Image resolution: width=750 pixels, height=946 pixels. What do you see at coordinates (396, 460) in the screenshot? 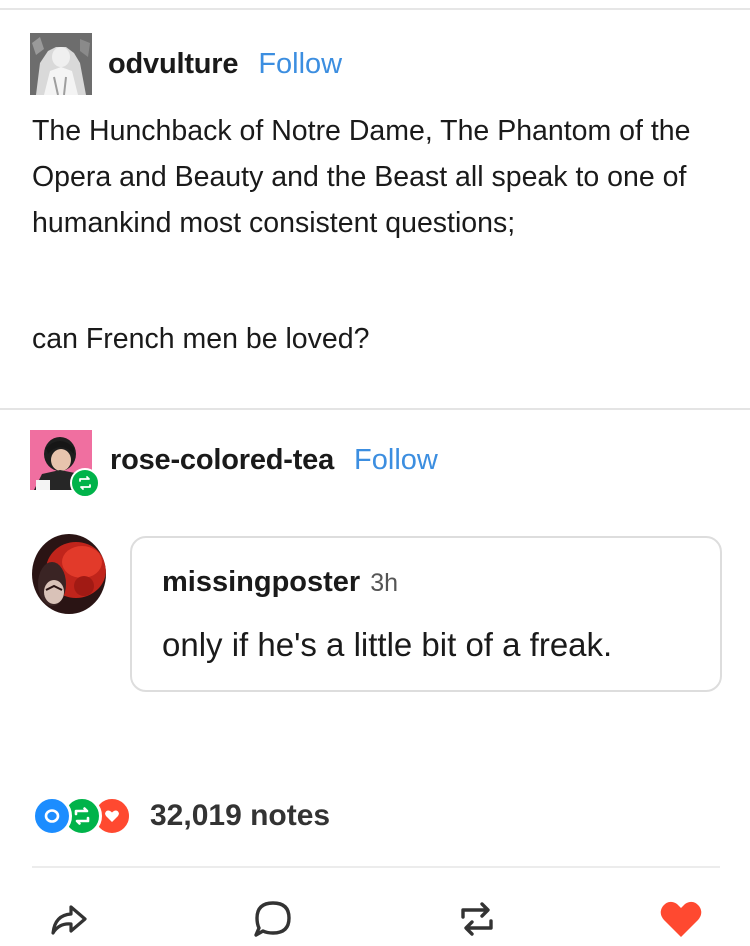
I see `follow-button-rose-colored-tea: Follow` at bounding box center [396, 460].